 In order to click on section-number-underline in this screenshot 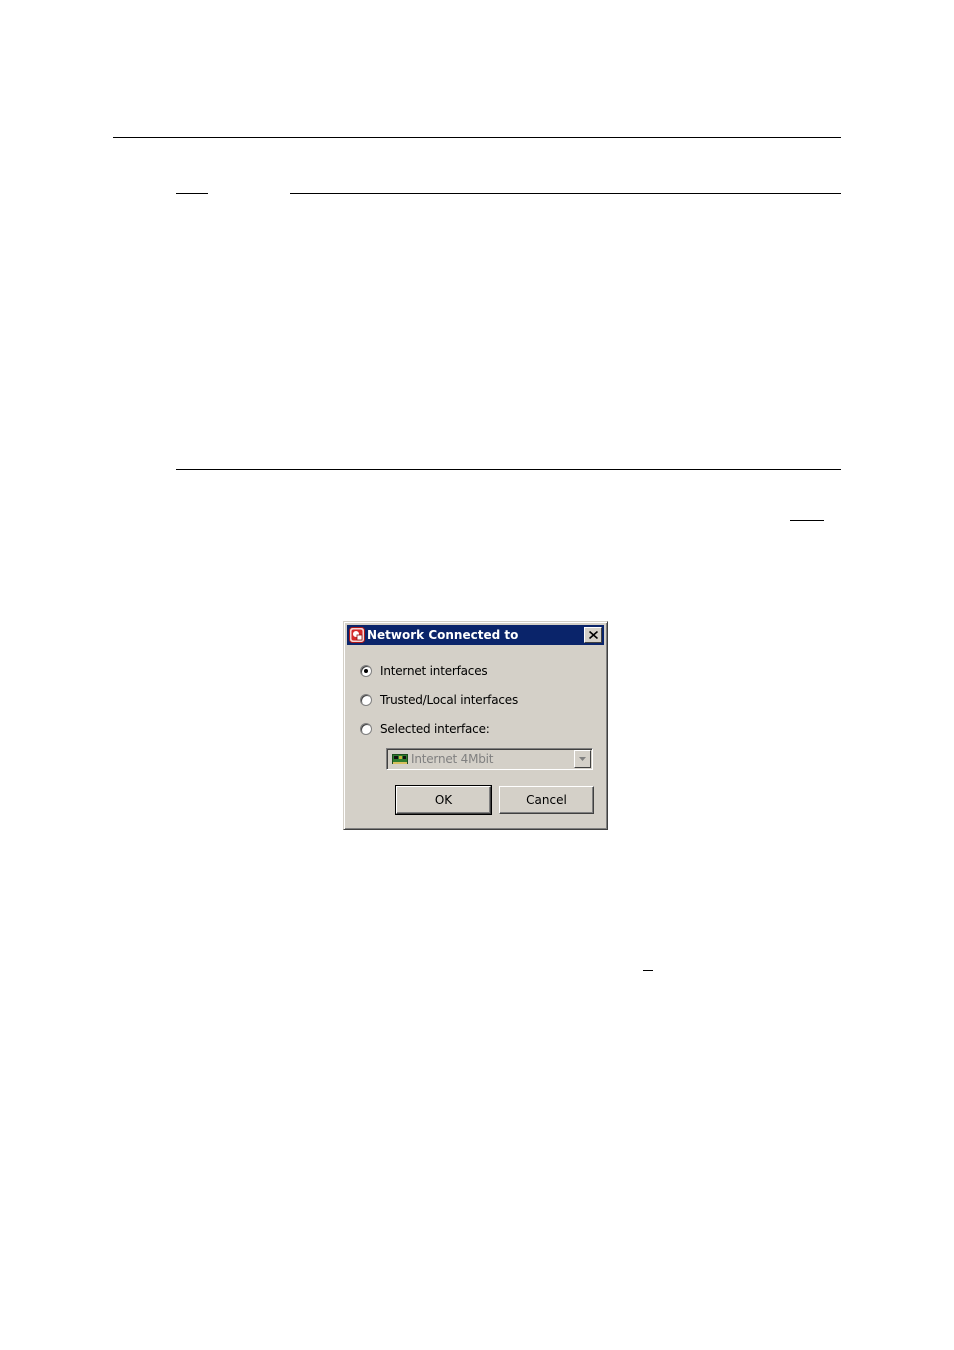, I will do `click(192, 193)`.